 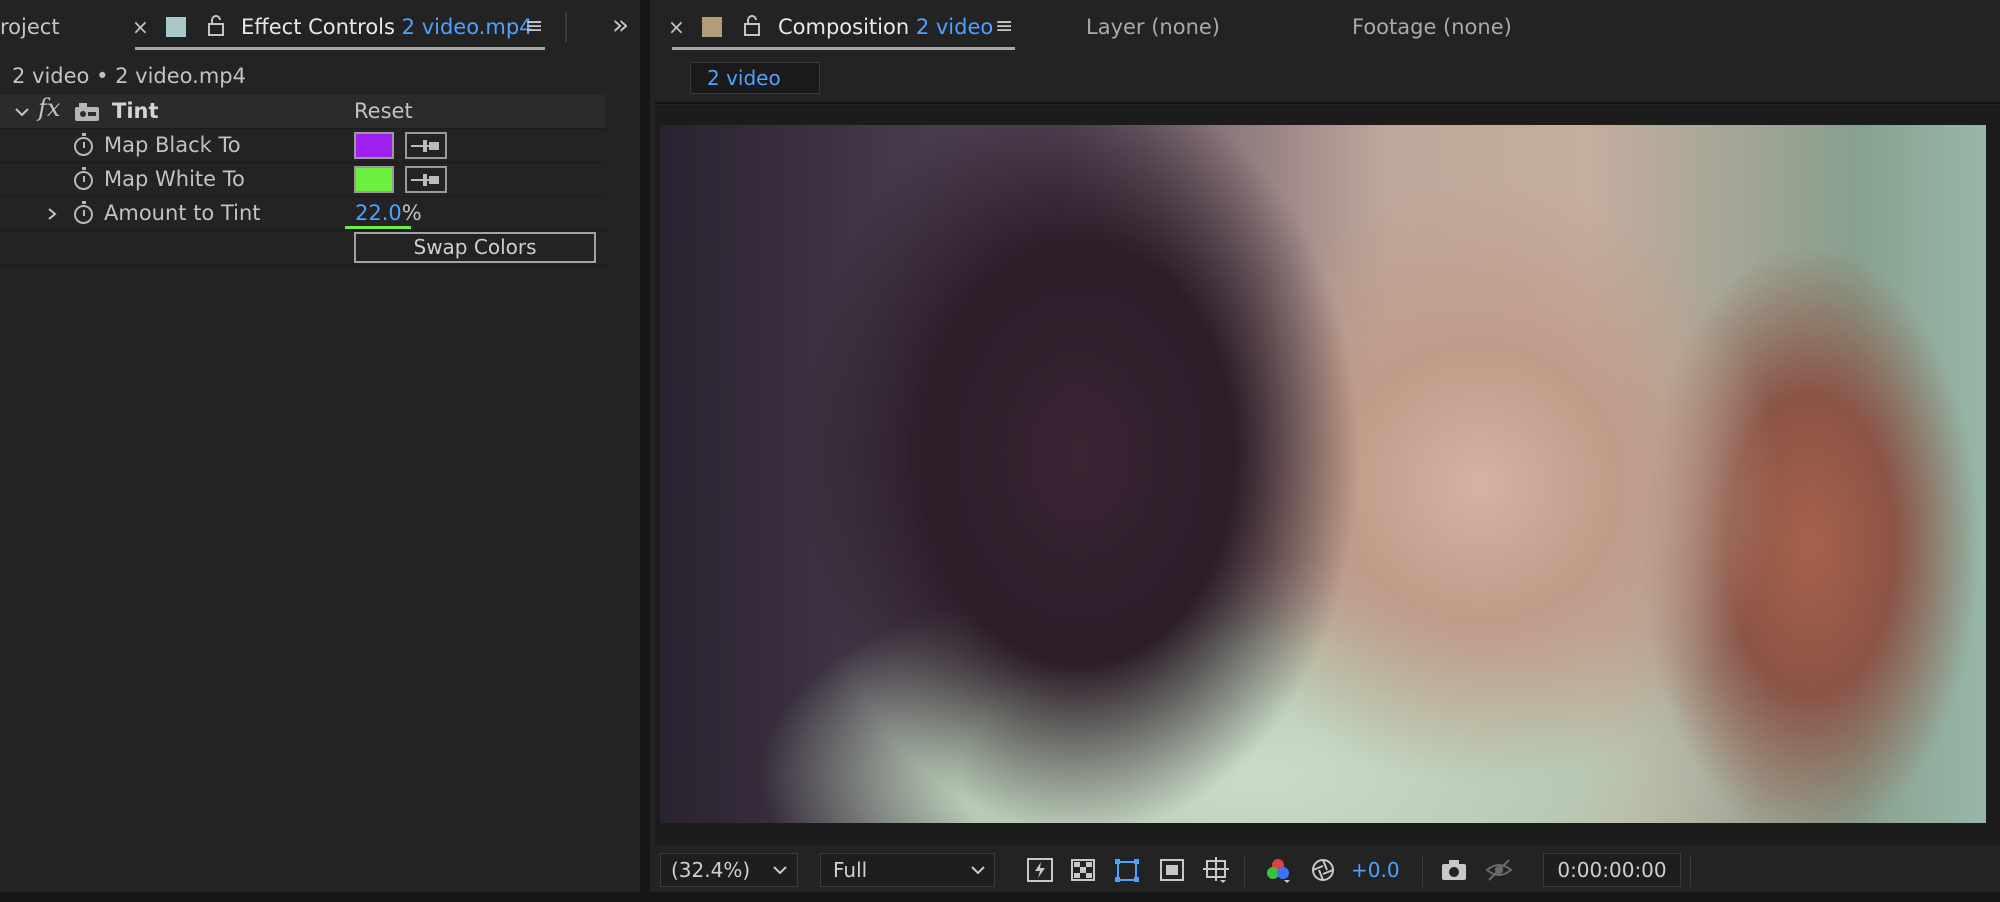 I want to click on tab-composition-name: 2 video, so click(x=954, y=27).